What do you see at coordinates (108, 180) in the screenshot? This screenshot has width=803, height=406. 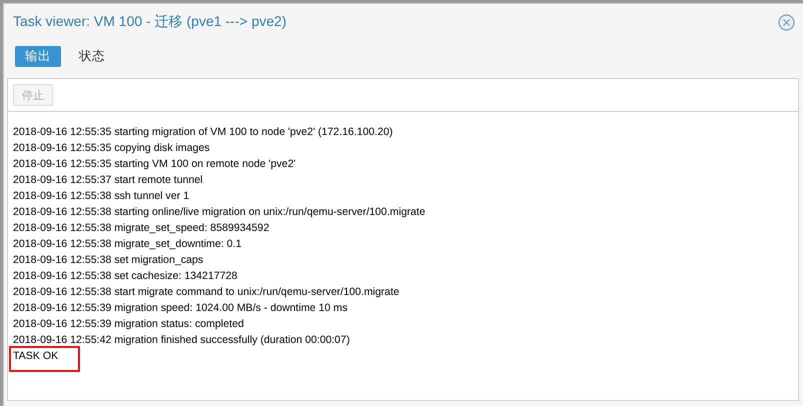 I see `log-line: 2018-09-16 12:55:37 start remote tunnel` at bounding box center [108, 180].